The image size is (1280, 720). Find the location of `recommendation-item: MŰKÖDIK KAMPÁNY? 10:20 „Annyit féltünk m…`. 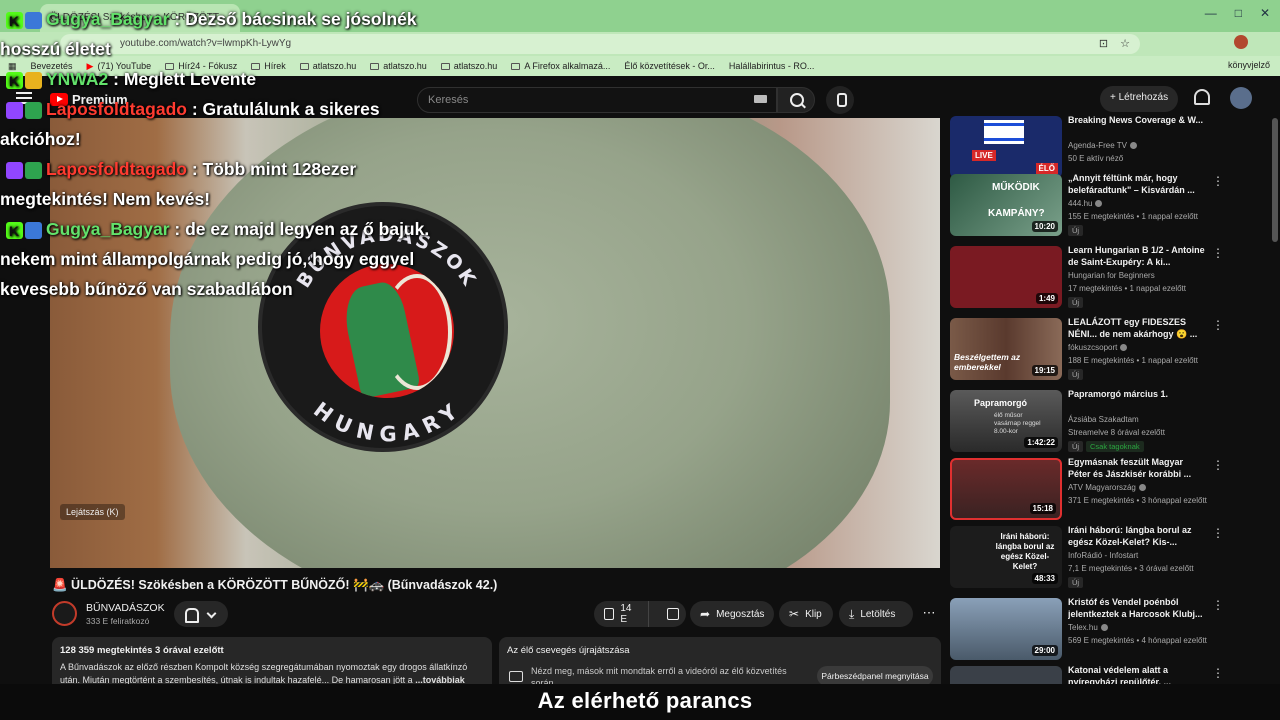

recommendation-item: MŰKÖDIK KAMPÁNY? 10:20 „Annyit féltünk m… is located at coordinates (1110, 203).